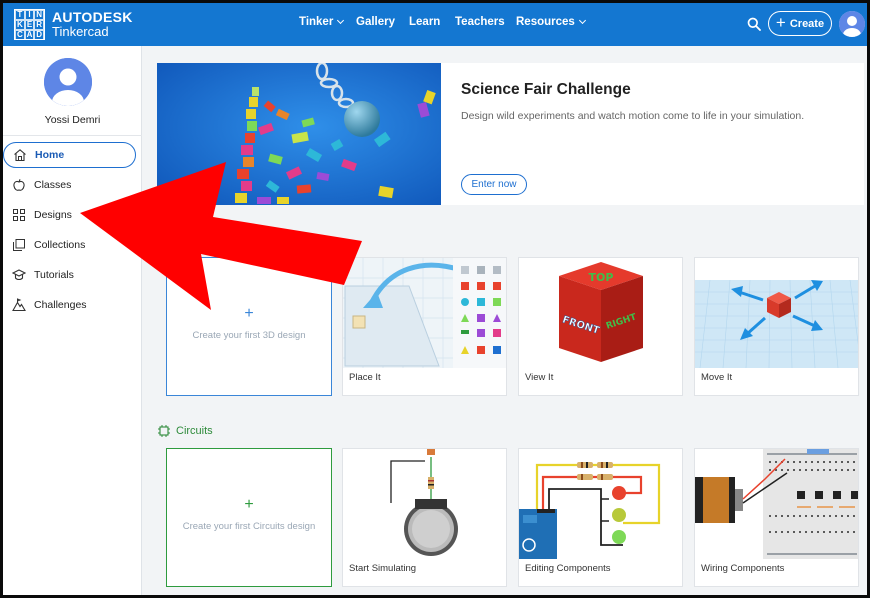  What do you see at coordinates (92, 17) in the screenshot?
I see `brand-name: AUTODESK` at bounding box center [92, 17].